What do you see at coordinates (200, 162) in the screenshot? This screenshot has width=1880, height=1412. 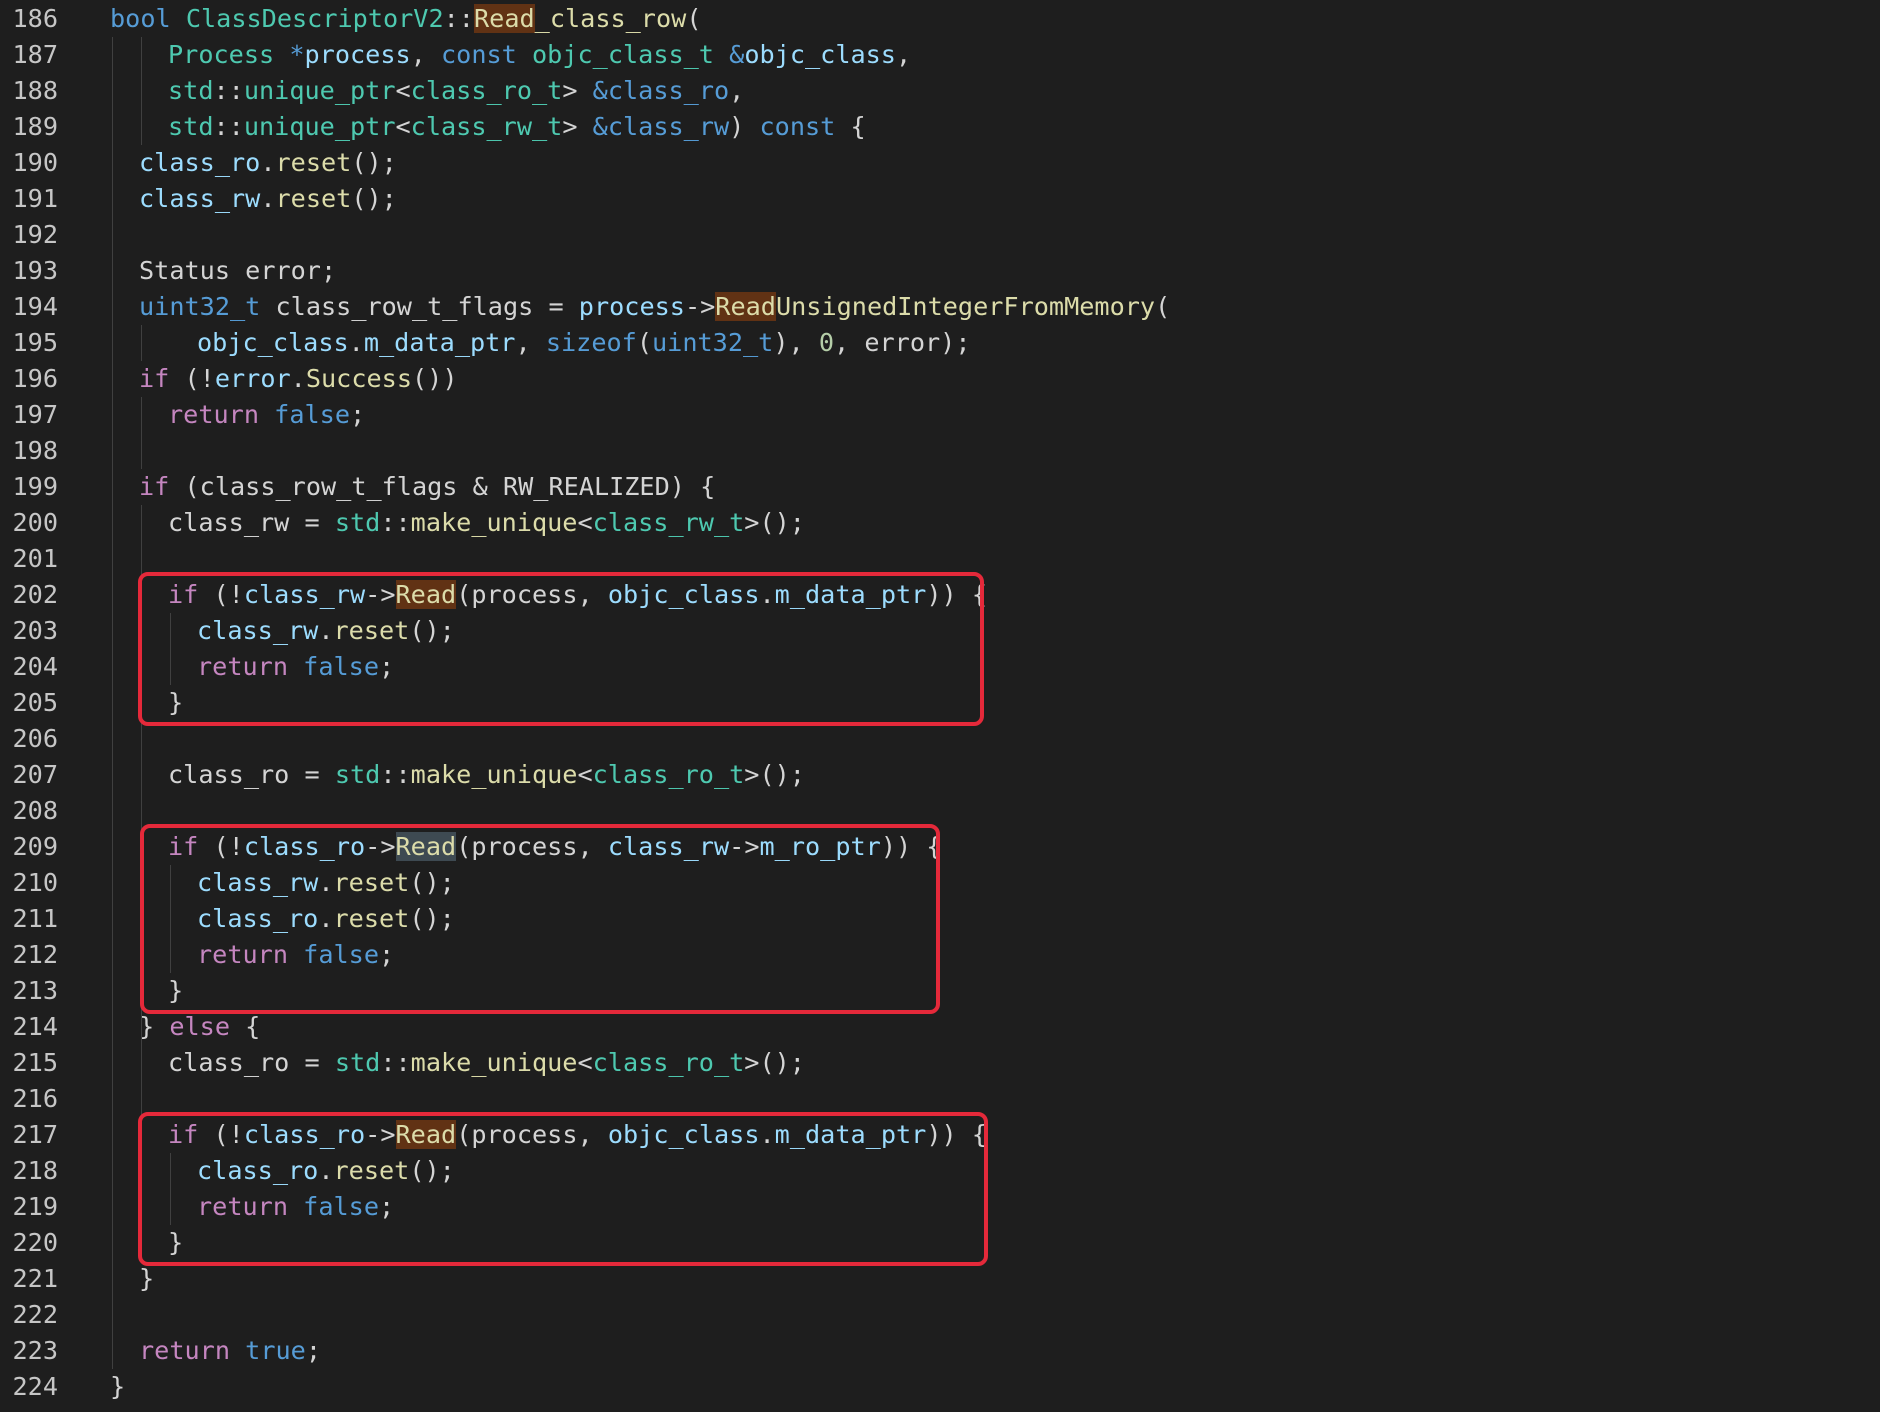 I see `code-token: class_ro` at bounding box center [200, 162].